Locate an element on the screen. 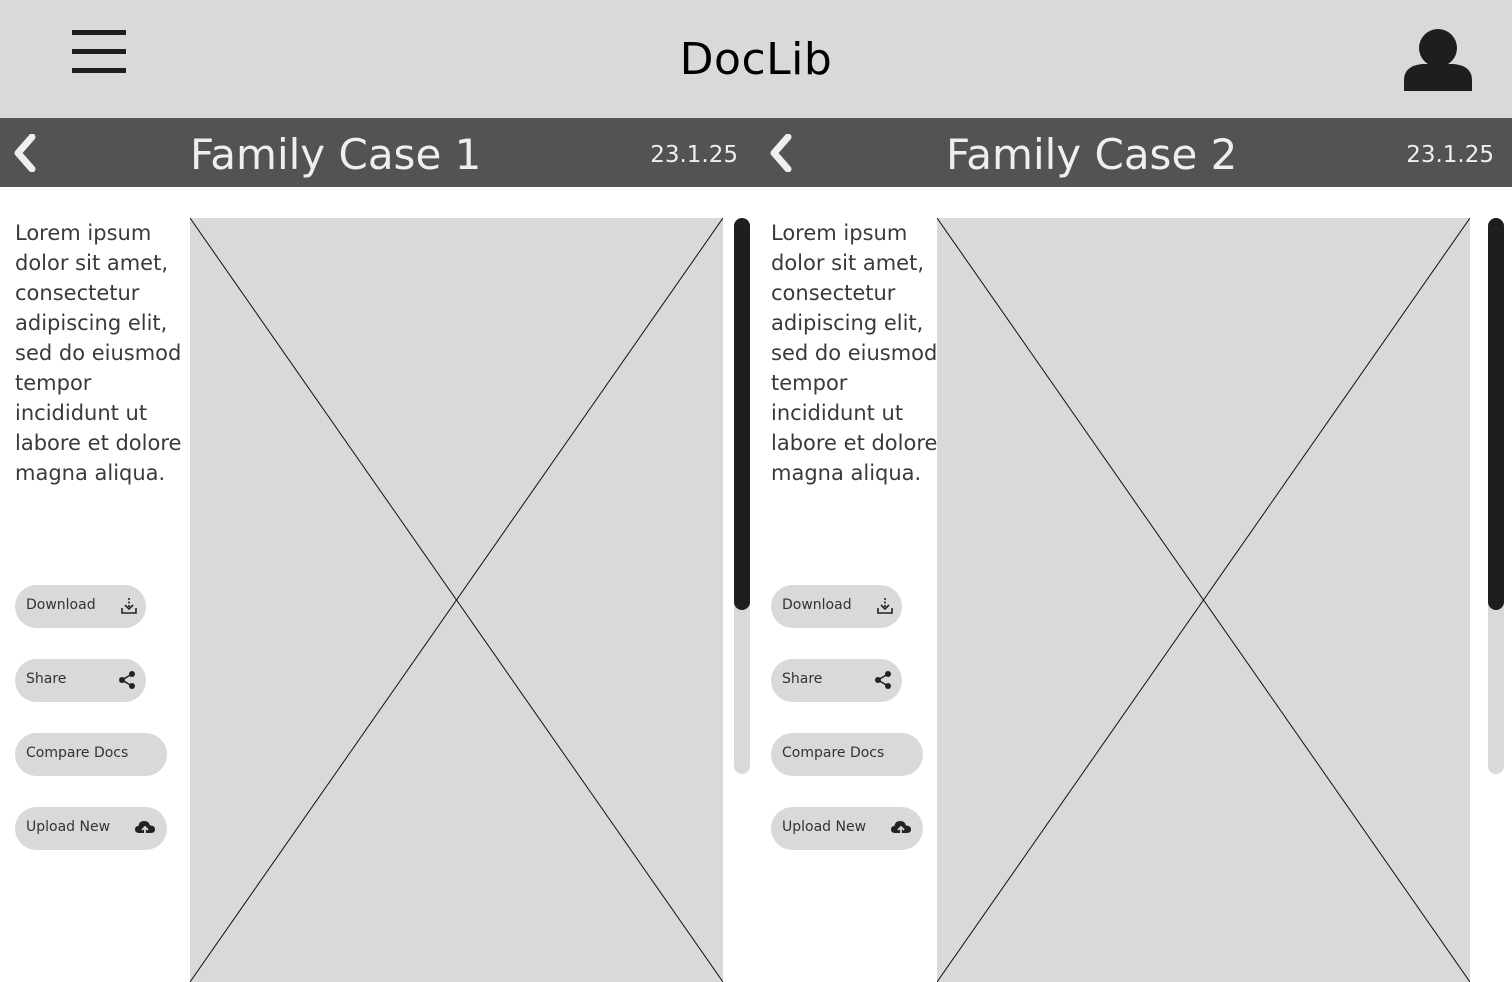 The image size is (1512, 982). app-header: DocLib is located at coordinates (756, 59).